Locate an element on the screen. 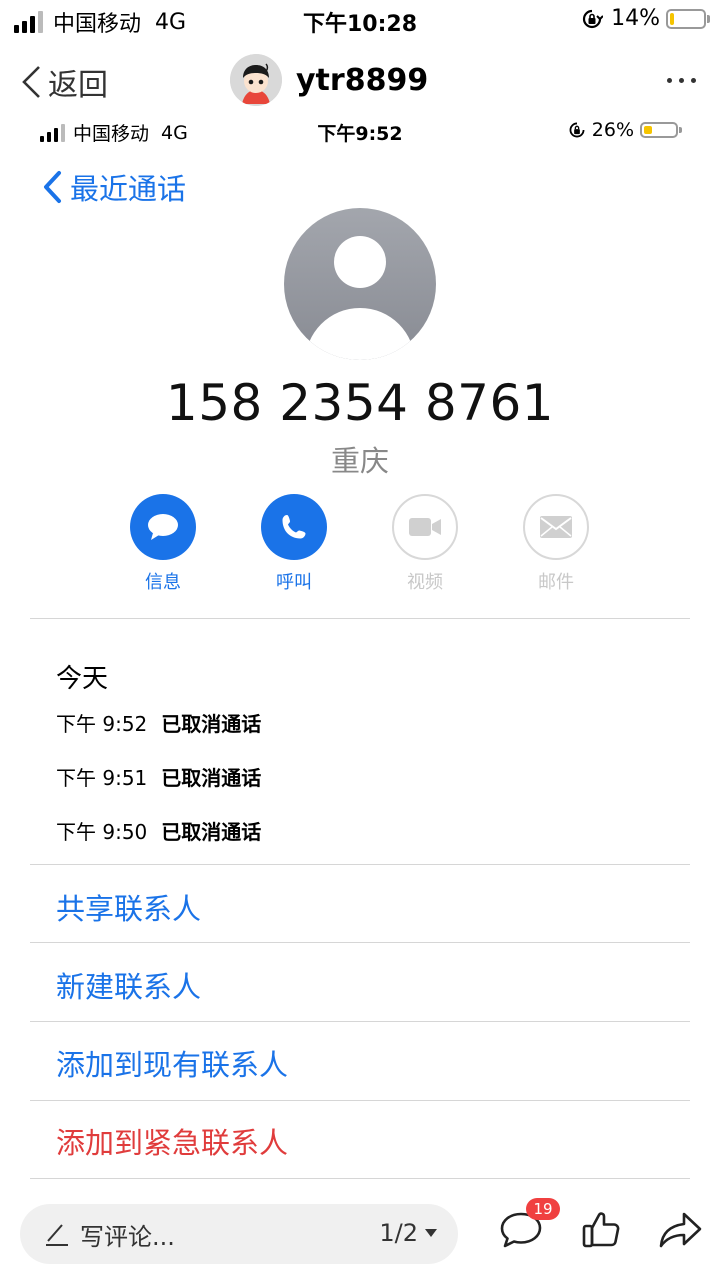  comment-input: 写评论... 1/2 is located at coordinates (239, 1234).